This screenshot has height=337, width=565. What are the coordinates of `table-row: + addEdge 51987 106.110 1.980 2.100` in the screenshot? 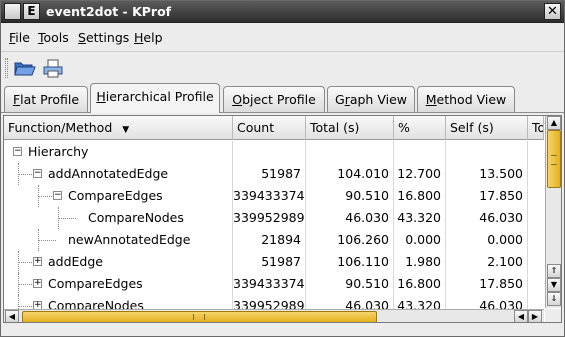 It's located at (274, 262).